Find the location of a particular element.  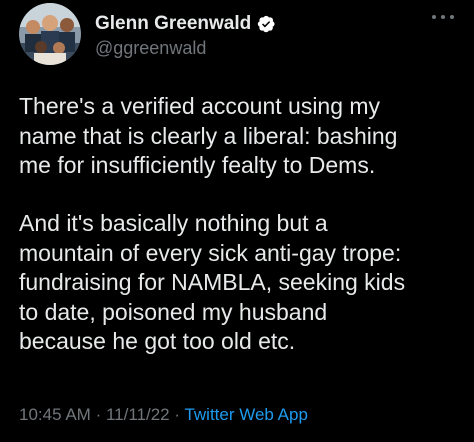

more-options-icon is located at coordinates (443, 17).